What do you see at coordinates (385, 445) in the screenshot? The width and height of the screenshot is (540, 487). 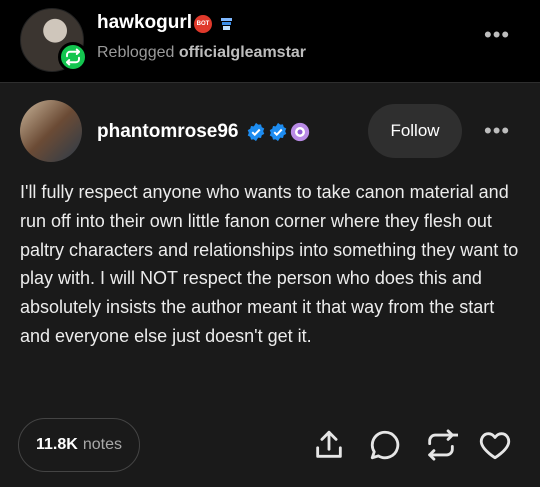 I see `reply-icon` at bounding box center [385, 445].